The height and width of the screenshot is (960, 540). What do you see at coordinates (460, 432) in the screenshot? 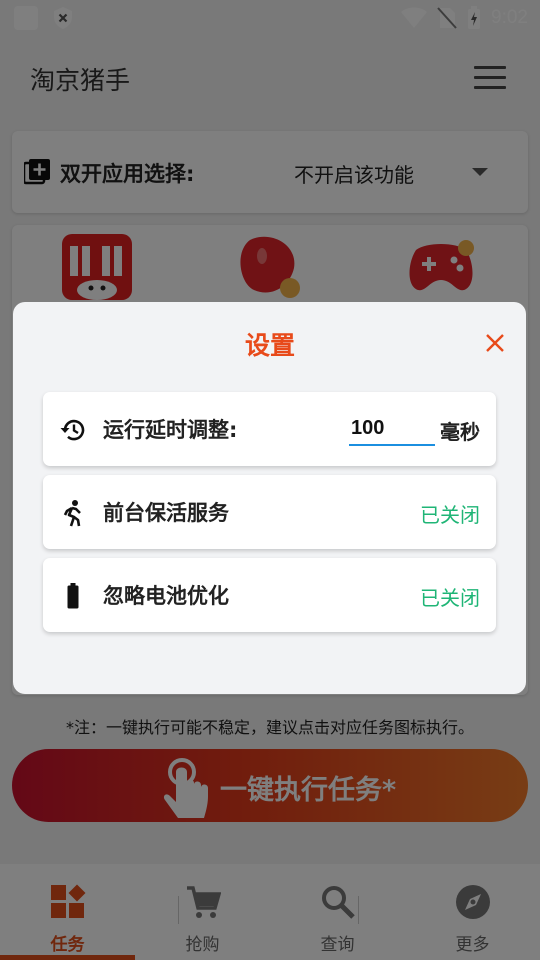
I see `delay-unit: 毫秒` at bounding box center [460, 432].